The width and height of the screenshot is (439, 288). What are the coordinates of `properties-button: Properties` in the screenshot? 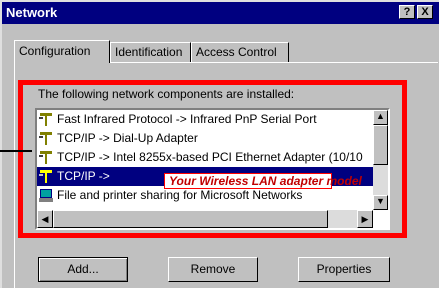 It's located at (344, 269).